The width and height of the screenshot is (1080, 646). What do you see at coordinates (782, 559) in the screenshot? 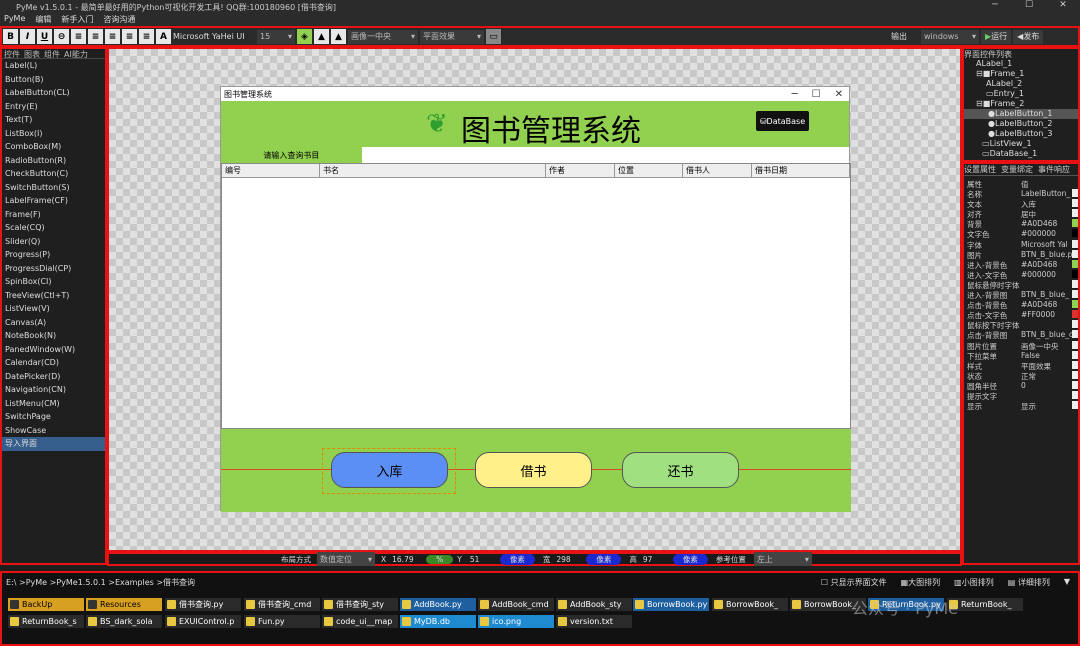
I see `ref-select: 左上 ▾` at bounding box center [782, 559].